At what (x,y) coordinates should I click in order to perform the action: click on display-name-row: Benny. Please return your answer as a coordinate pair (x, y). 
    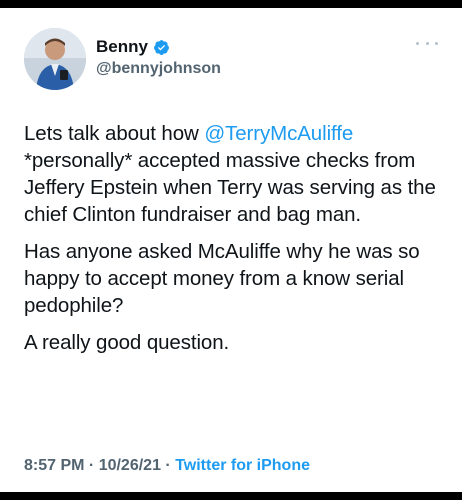
    Looking at the image, I should click on (158, 47).